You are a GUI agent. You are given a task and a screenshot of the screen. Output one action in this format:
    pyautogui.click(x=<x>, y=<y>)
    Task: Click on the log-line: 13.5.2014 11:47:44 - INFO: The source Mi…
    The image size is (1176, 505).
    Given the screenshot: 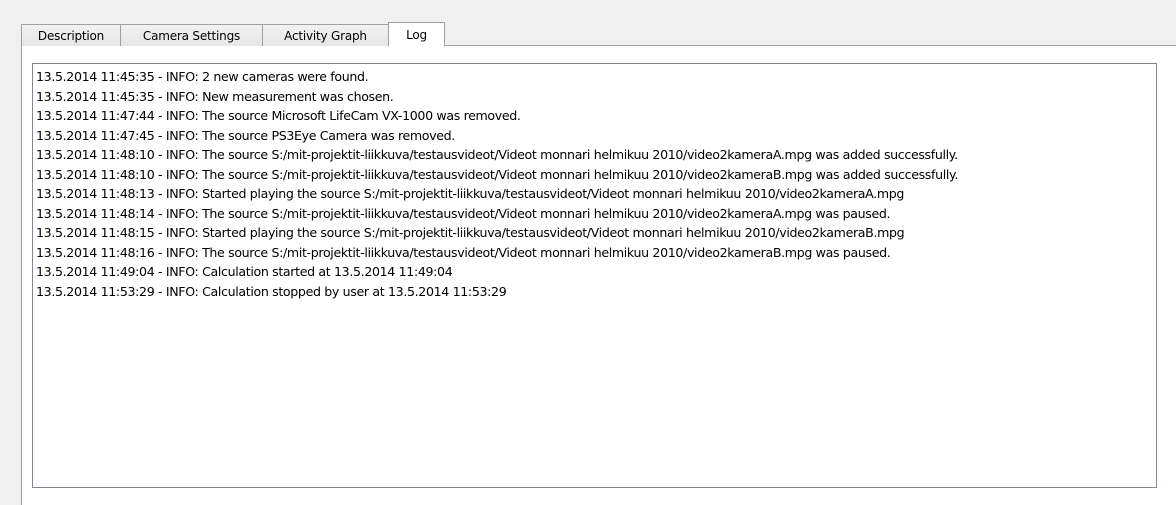 What is the action you would take?
    pyautogui.click(x=278, y=115)
    